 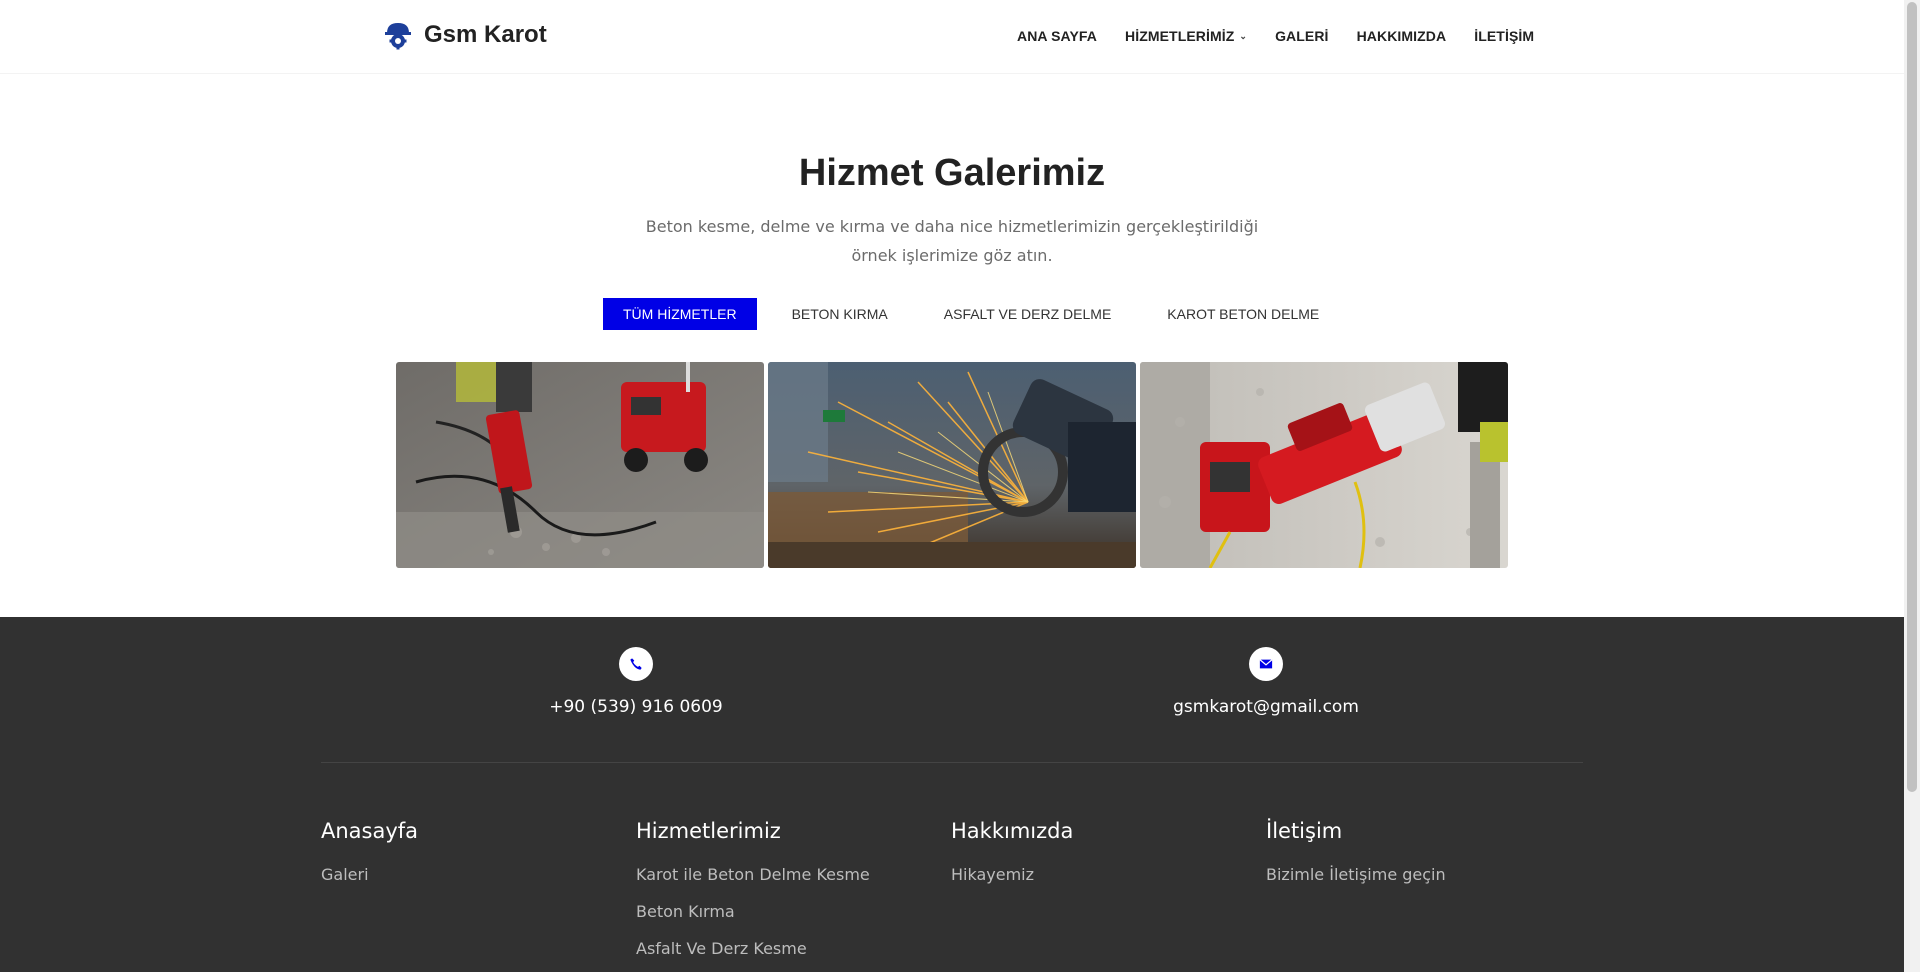 I want to click on footer-link-contact-us: Bizimle İletişime geçin, so click(x=1356, y=874).